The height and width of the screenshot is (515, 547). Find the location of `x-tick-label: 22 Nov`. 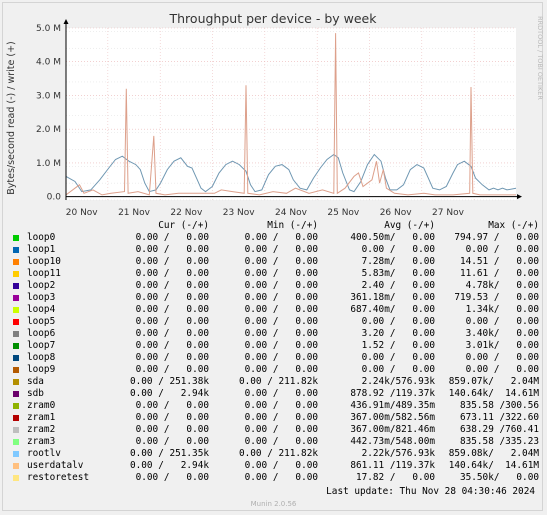

x-tick-label: 22 Nov is located at coordinates (186, 211).